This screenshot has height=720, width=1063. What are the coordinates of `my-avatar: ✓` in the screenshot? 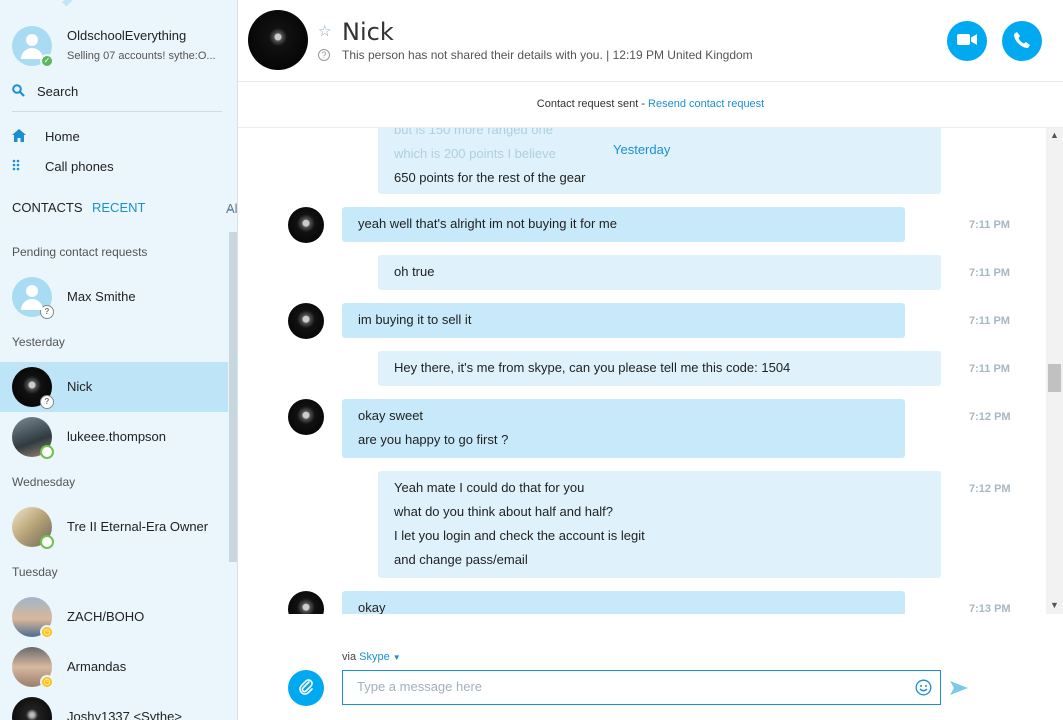 It's located at (33, 47).